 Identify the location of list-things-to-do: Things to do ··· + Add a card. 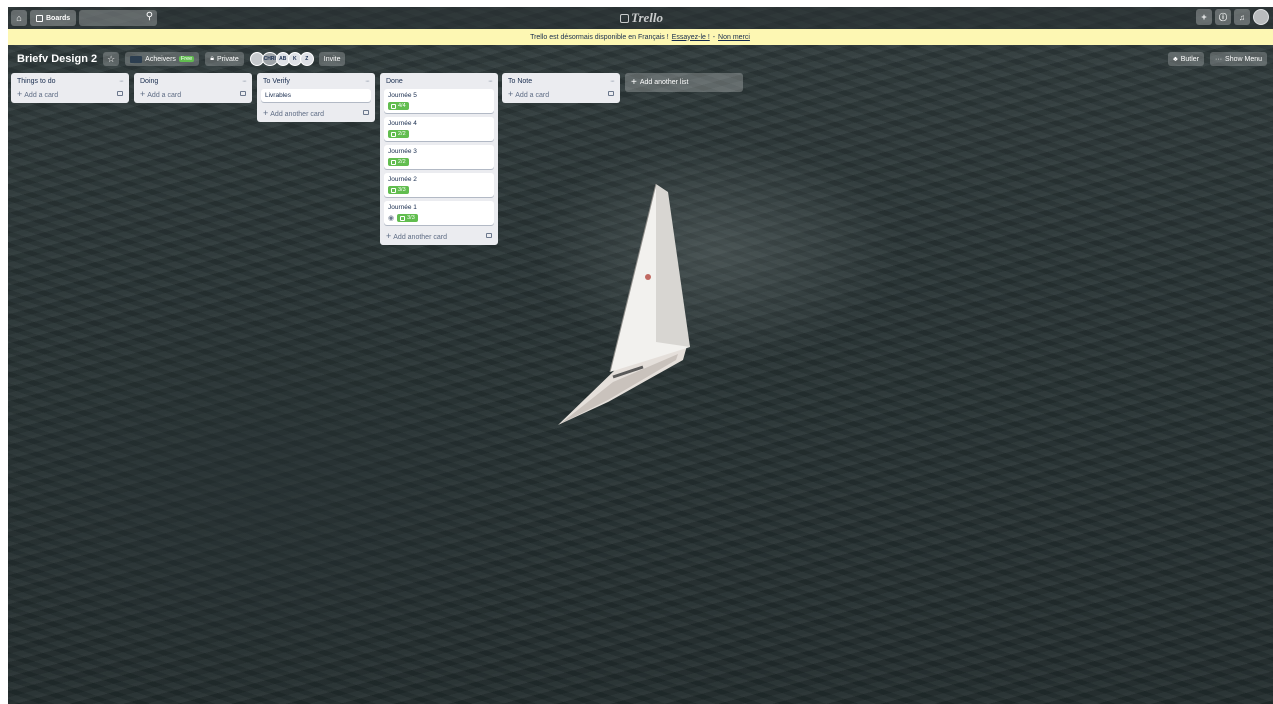
(70, 88).